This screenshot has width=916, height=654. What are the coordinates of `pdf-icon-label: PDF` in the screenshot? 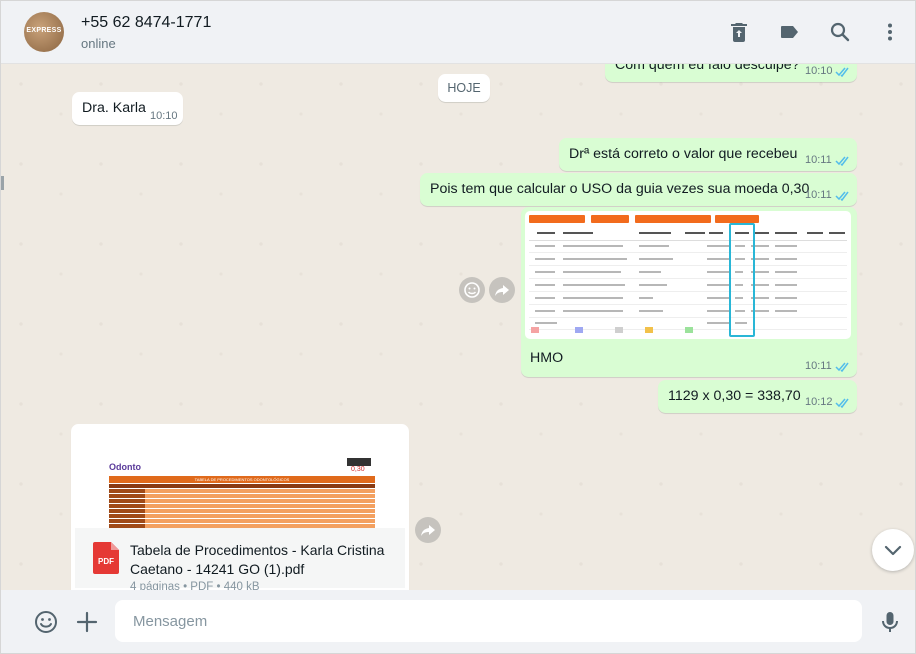 It's located at (106, 561).